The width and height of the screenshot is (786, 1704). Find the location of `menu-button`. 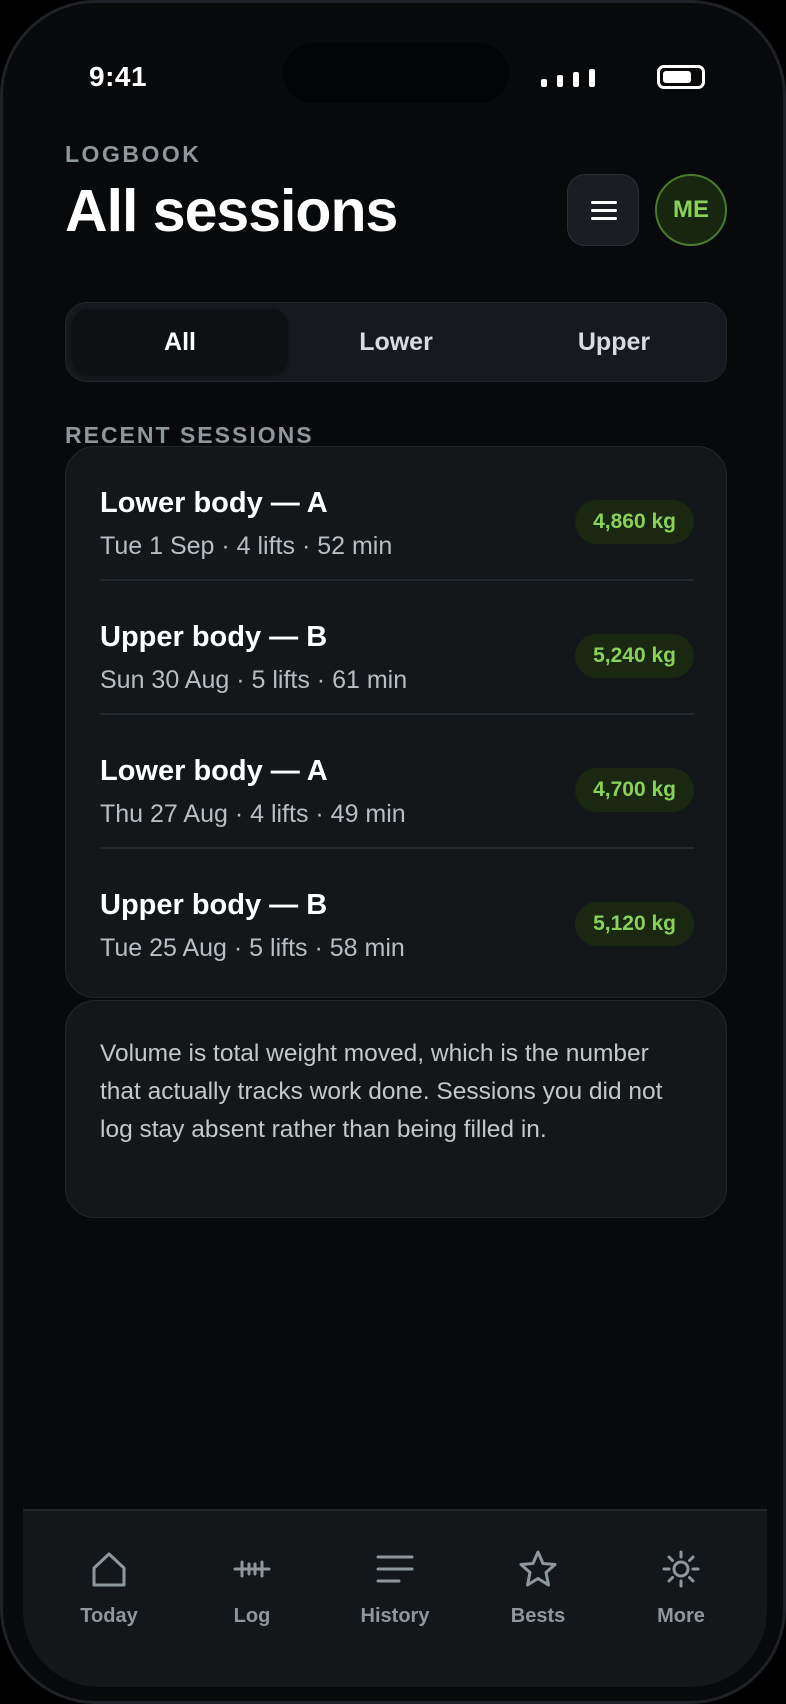

menu-button is located at coordinates (603, 210).